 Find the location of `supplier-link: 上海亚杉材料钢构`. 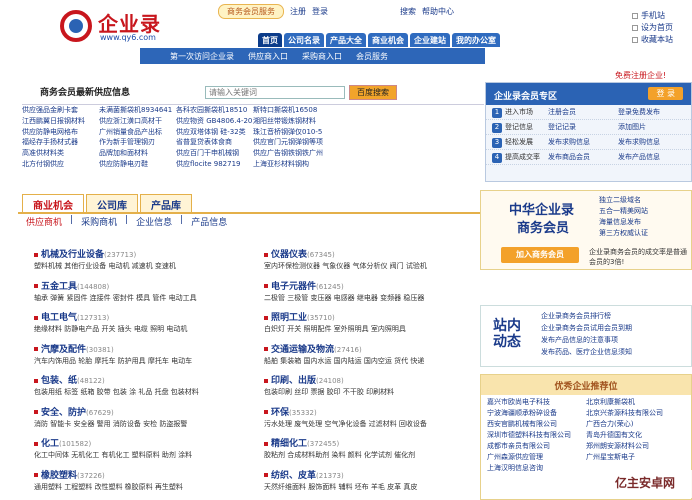

supplier-link: 上海亚杉材料钢构 is located at coordinates (291, 164).